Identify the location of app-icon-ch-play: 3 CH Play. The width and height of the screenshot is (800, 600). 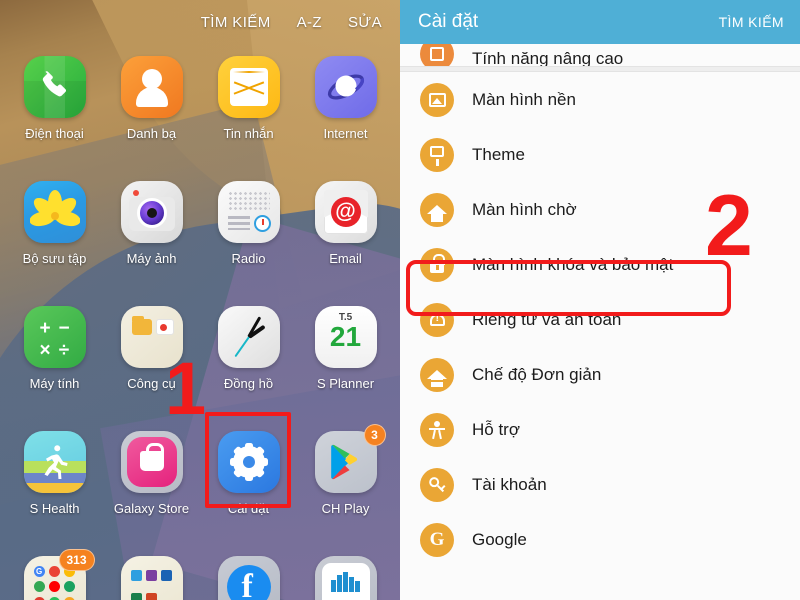
(345, 490).